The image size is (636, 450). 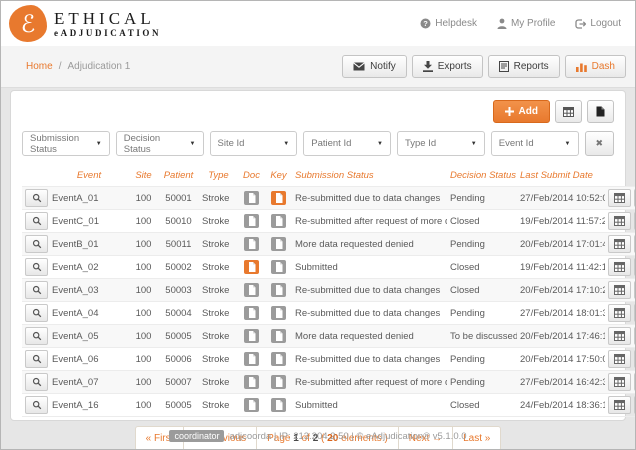 I want to click on filter-label: Decision Status, so click(x=142, y=143).